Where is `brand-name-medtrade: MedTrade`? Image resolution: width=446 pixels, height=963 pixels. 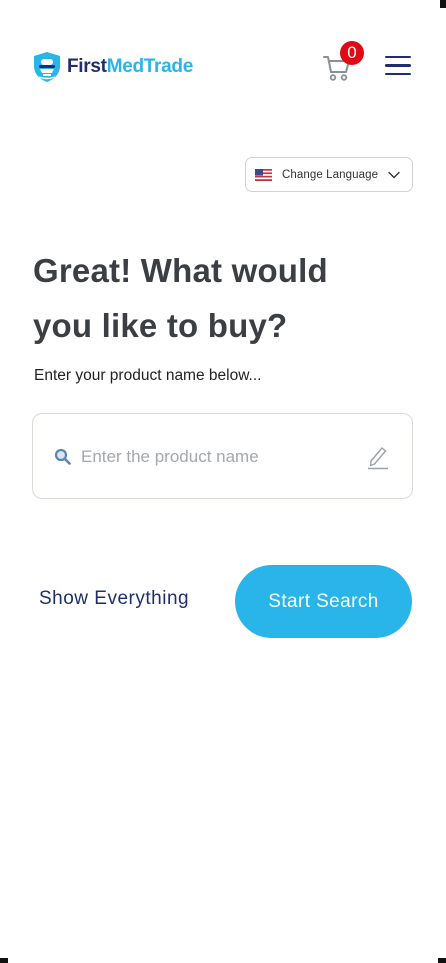
brand-name-medtrade: MedTrade is located at coordinates (150, 66).